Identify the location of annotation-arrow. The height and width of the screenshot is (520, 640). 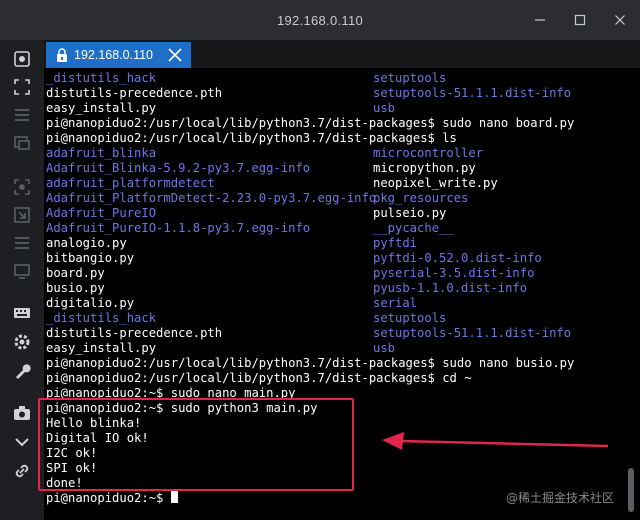
(495, 441).